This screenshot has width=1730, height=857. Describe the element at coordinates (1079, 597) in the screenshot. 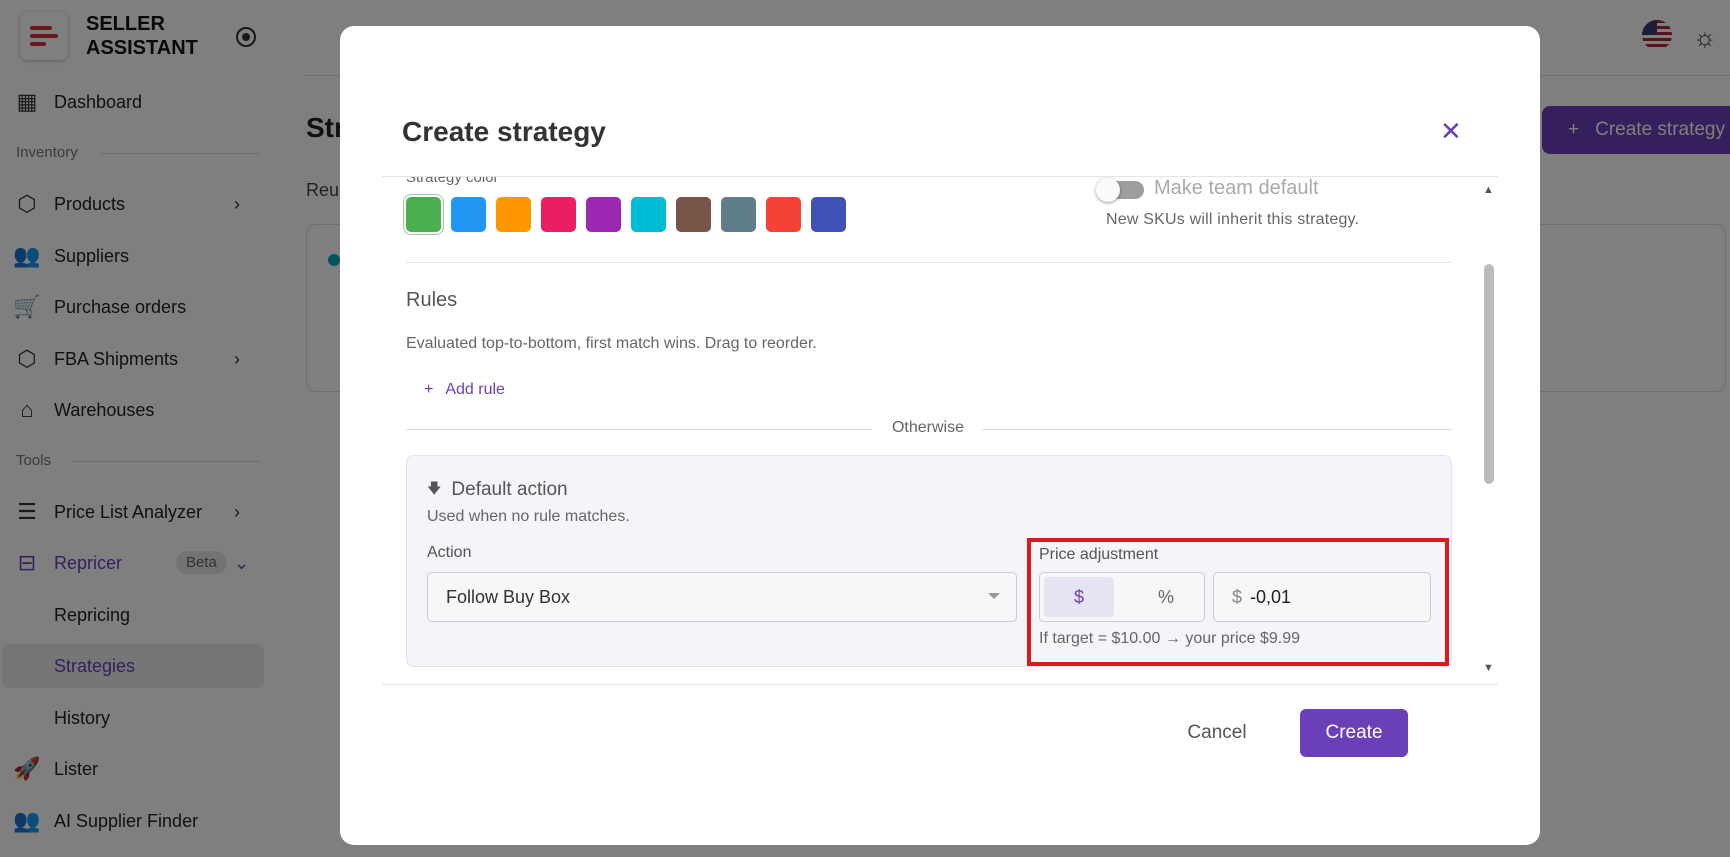

I see `unit-dollar-button: $` at that location.